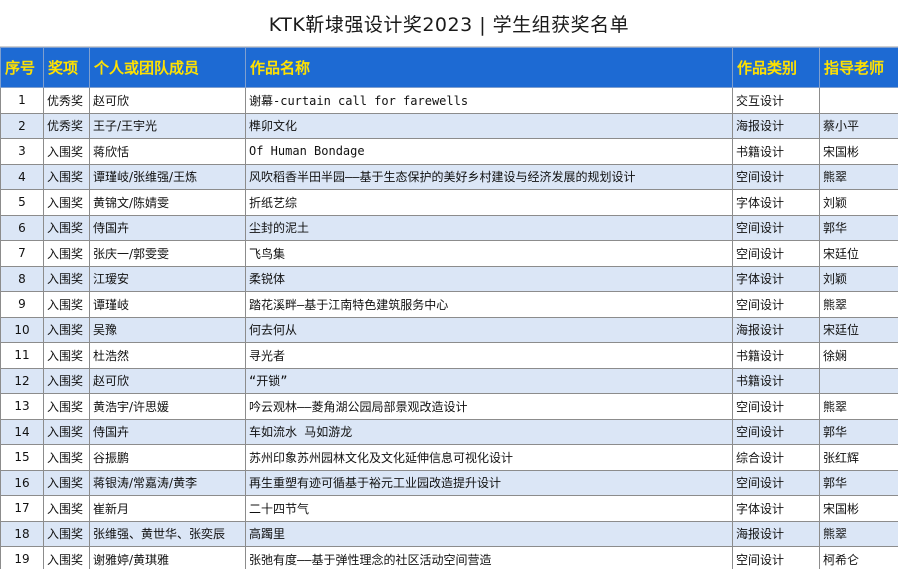 The image size is (898, 569). What do you see at coordinates (776, 329) in the screenshot?
I see `cell-category: 海报设计` at bounding box center [776, 329].